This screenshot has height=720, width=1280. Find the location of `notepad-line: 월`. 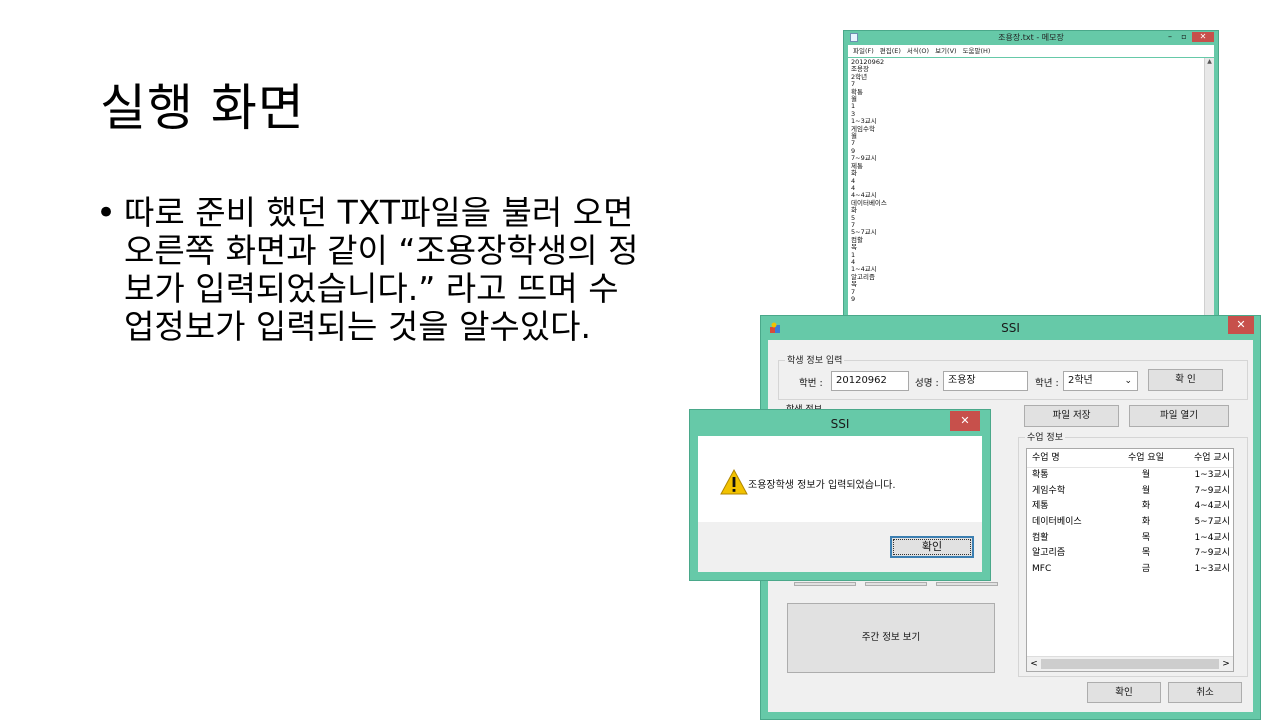

notepad-line: 월 is located at coordinates (854, 136).